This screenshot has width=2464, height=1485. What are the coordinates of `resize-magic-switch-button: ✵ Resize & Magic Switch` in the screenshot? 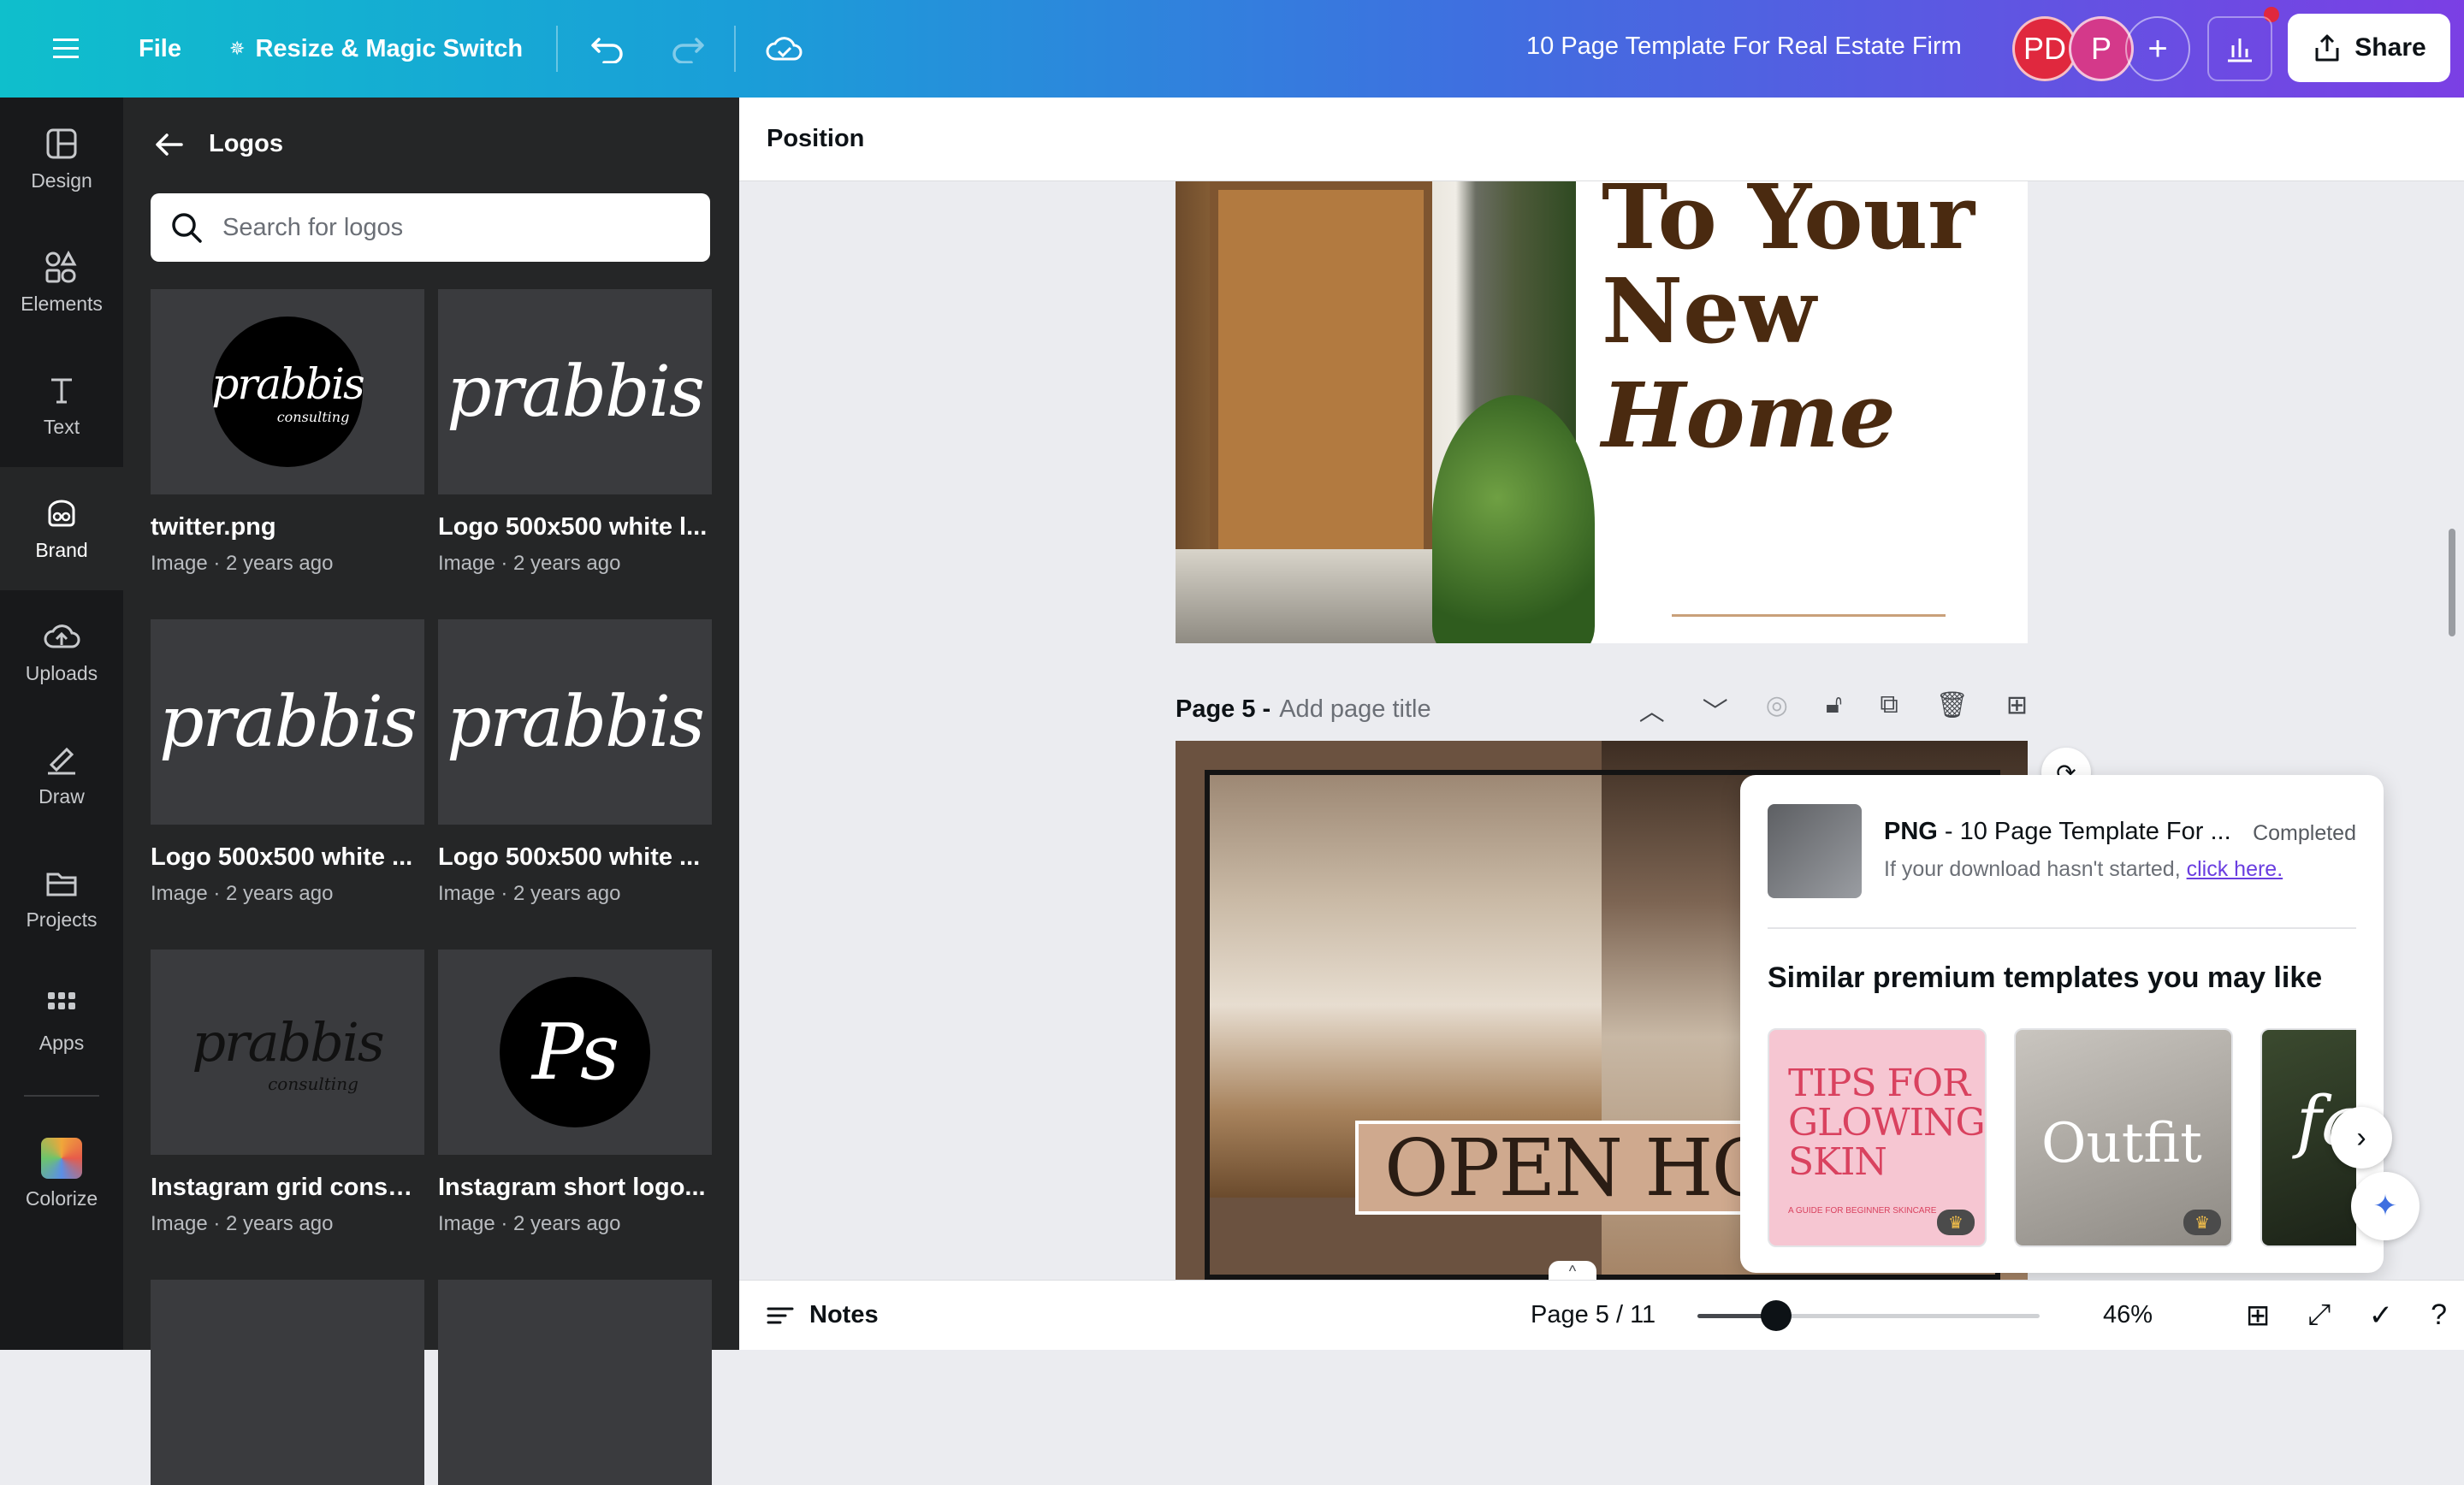 It's located at (376, 49).